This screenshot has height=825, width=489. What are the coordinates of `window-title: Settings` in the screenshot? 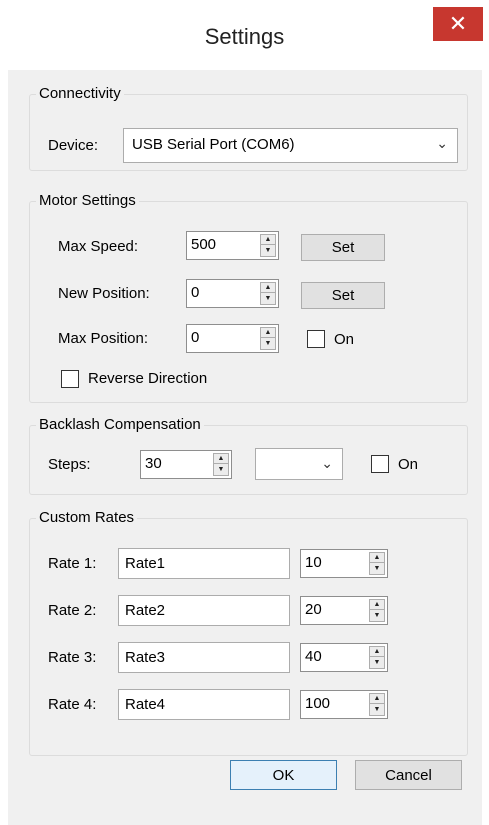 It's located at (244, 36).